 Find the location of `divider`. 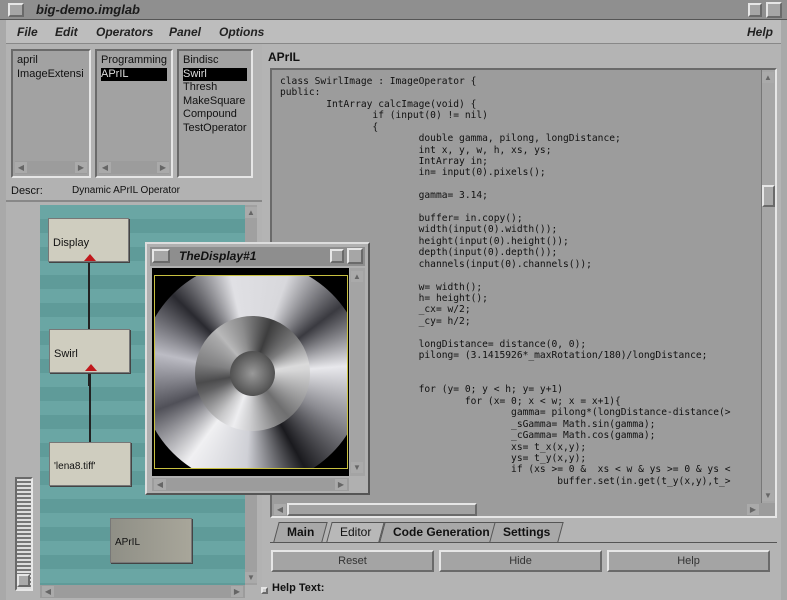

divider is located at coordinates (134, 201).